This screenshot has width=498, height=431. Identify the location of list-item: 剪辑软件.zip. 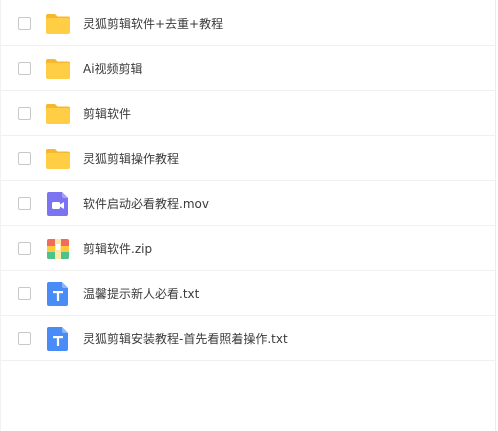
(248, 249).